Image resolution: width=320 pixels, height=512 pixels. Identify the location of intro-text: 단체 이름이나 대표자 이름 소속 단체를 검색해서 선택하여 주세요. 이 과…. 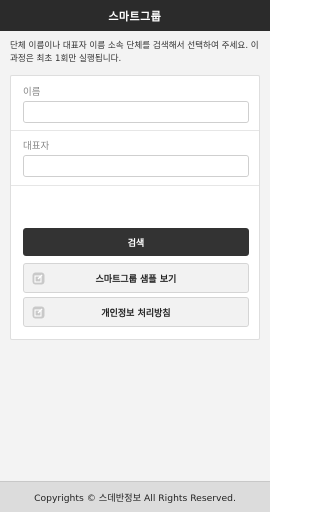
(134, 52).